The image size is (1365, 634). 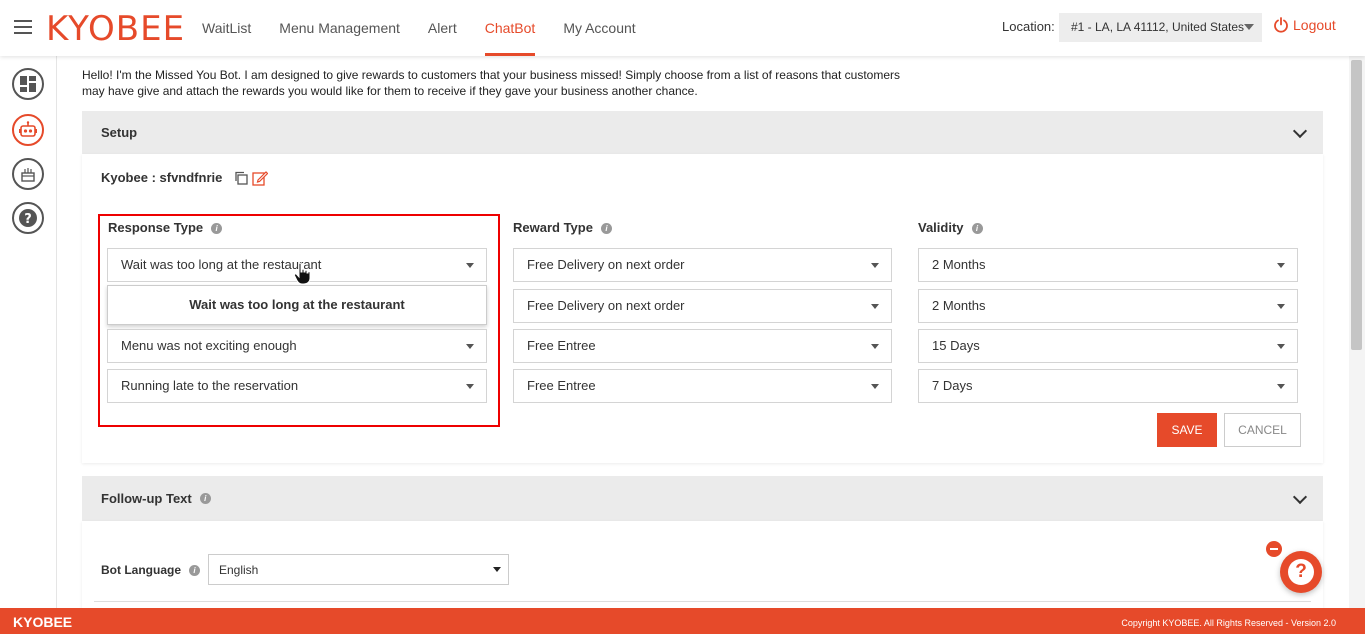 What do you see at coordinates (562, 227) in the screenshot?
I see `reward-type-label: Reward Type i` at bounding box center [562, 227].